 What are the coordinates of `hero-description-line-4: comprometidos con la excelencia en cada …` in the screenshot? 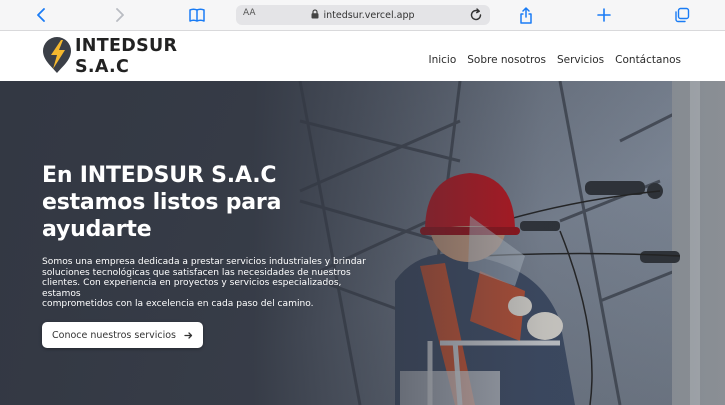 It's located at (178, 304).